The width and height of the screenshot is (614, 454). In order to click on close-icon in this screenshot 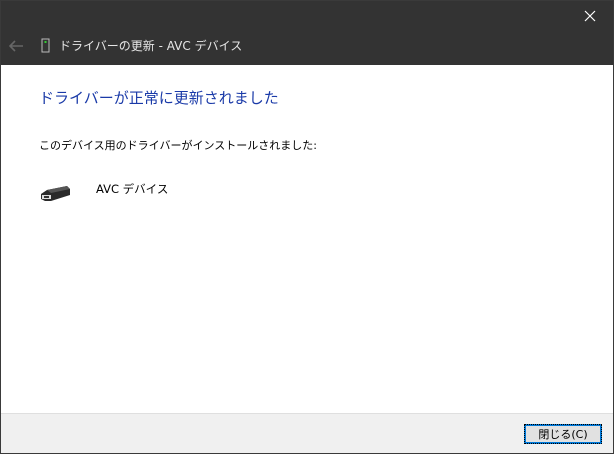, I will do `click(590, 16)`.